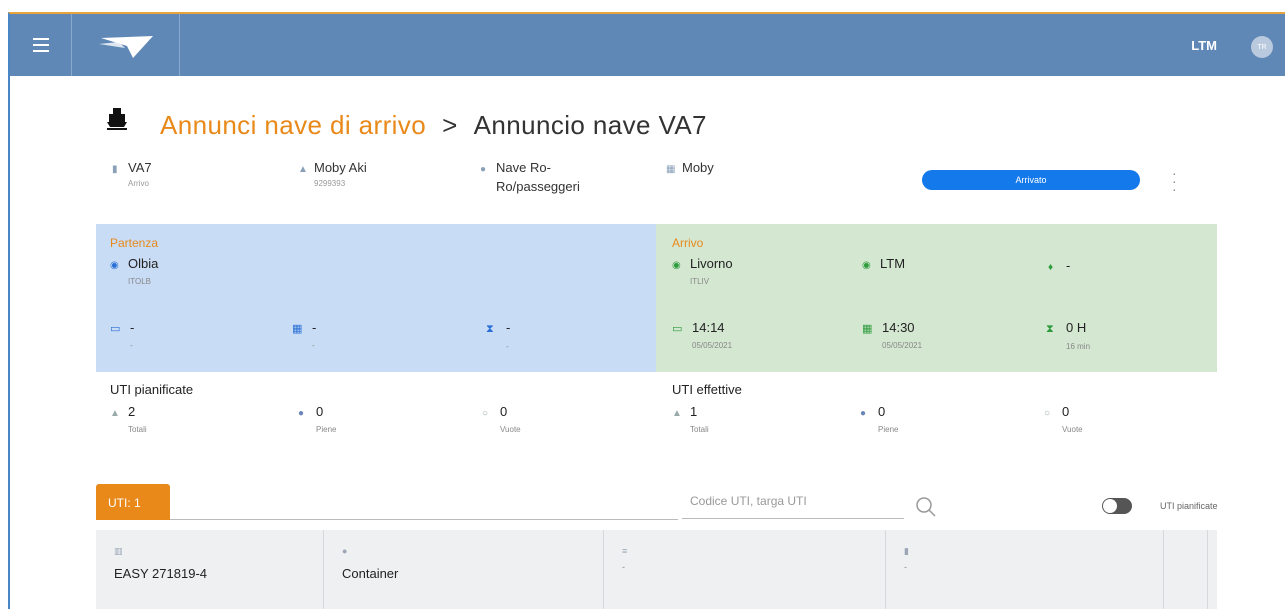 The width and height of the screenshot is (1285, 609). Describe the element at coordinates (433, 125) in the screenshot. I see `page-title: Annunci nave di arrivo > Annuncio nave VA7` at that location.